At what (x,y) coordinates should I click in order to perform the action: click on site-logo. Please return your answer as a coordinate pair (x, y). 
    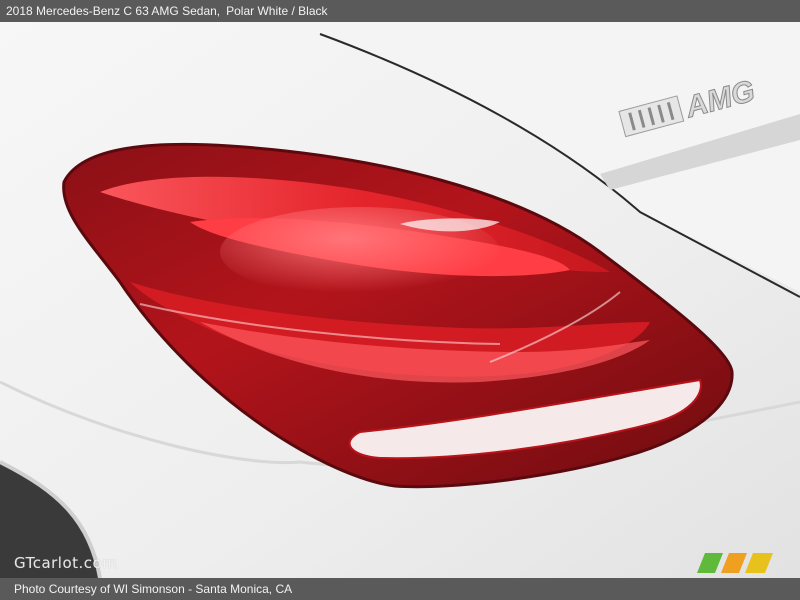
    Looking at the image, I should click on (735, 563).